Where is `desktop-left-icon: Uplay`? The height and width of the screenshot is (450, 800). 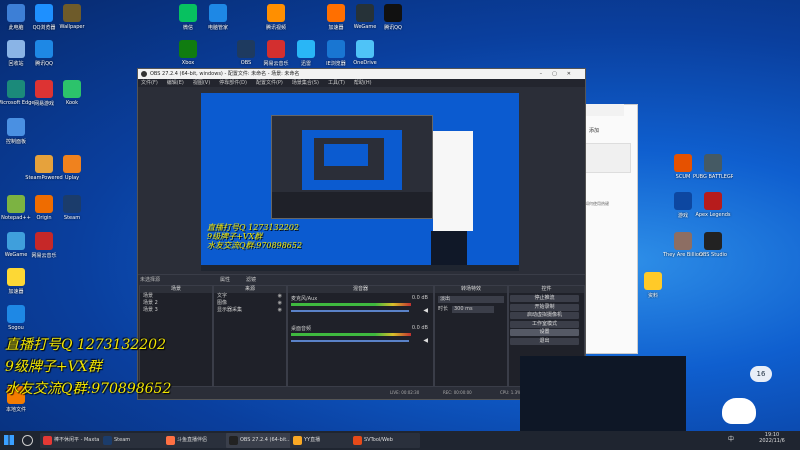 desktop-left-icon: Uplay is located at coordinates (72, 168).